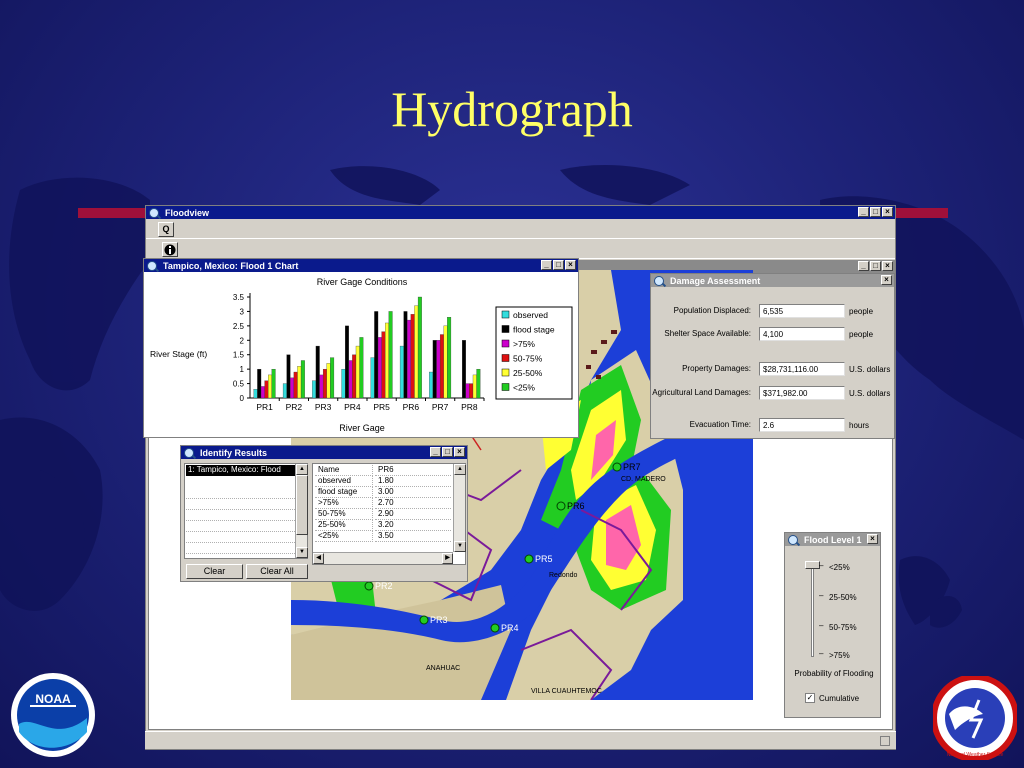 The height and width of the screenshot is (768, 1024). What do you see at coordinates (240, 470) in the screenshot?
I see `identify-list-item: 1: Tampico, Mexico: Flood` at bounding box center [240, 470].